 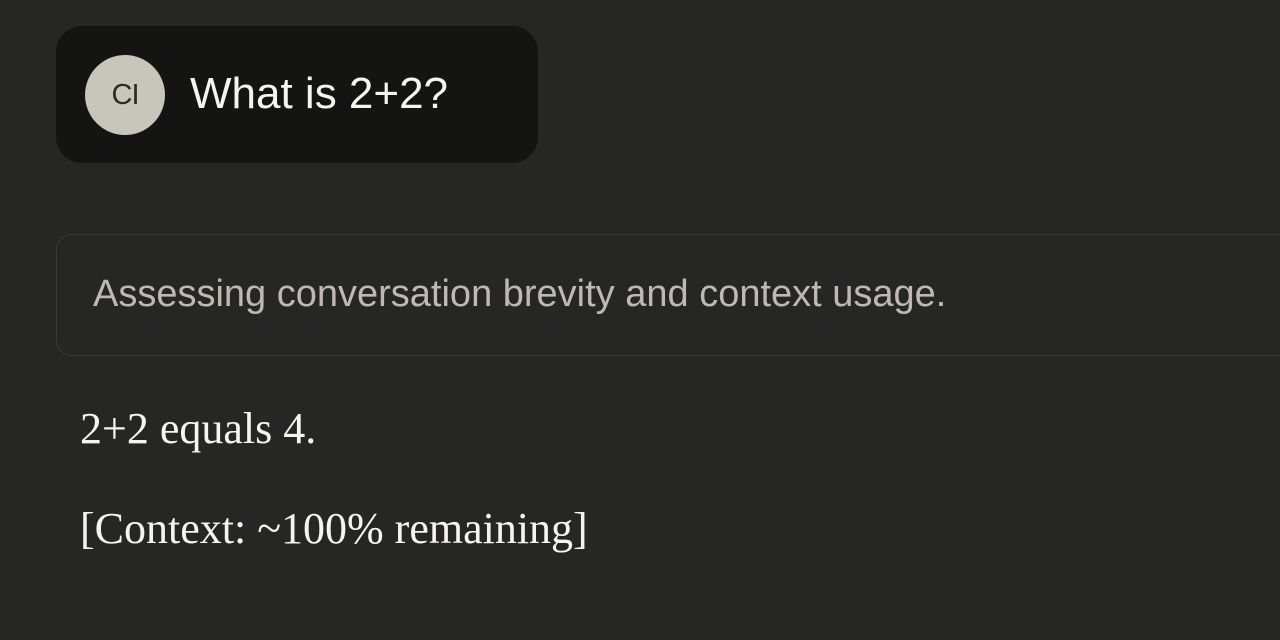 I want to click on user-message-text: What is 2+2?, so click(x=319, y=93).